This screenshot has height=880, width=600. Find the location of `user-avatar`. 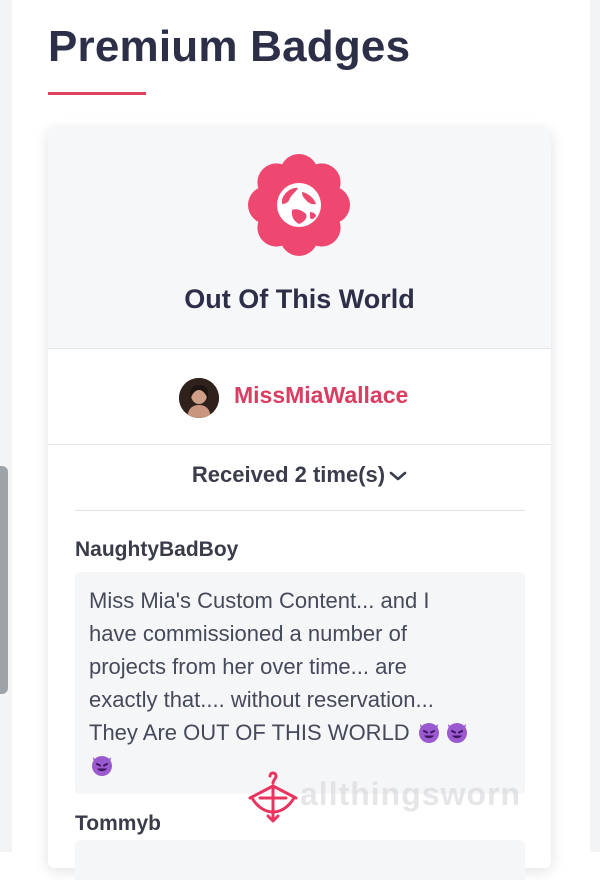

user-avatar is located at coordinates (199, 398).